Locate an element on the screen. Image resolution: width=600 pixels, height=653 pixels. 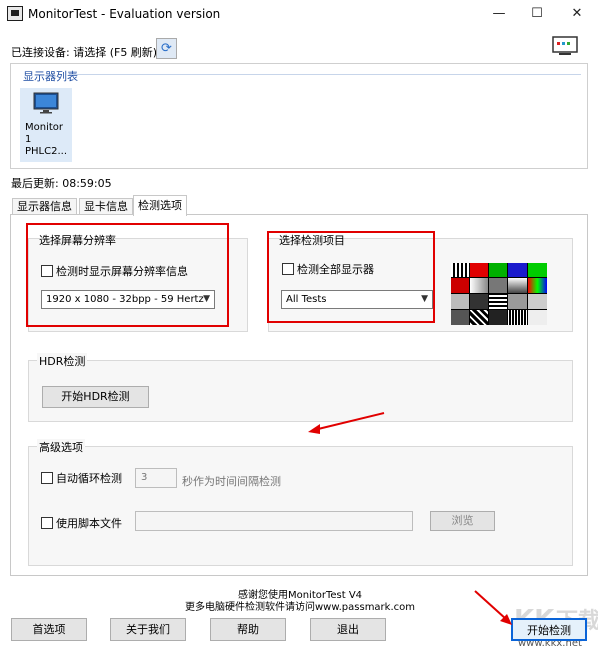
loop-interval-input: 3 is located at coordinates (156, 478).